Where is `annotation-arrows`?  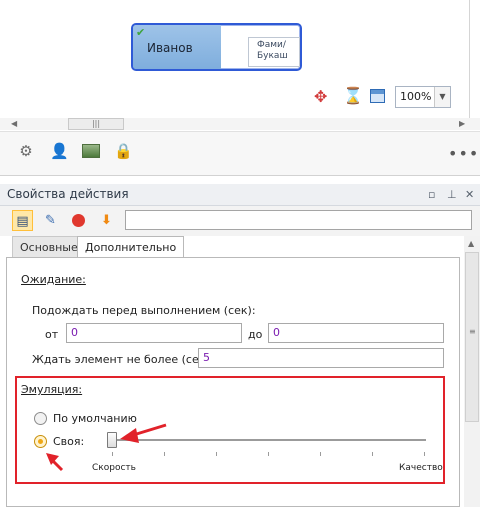
annotation-arrows is located at coordinates (106, 447).